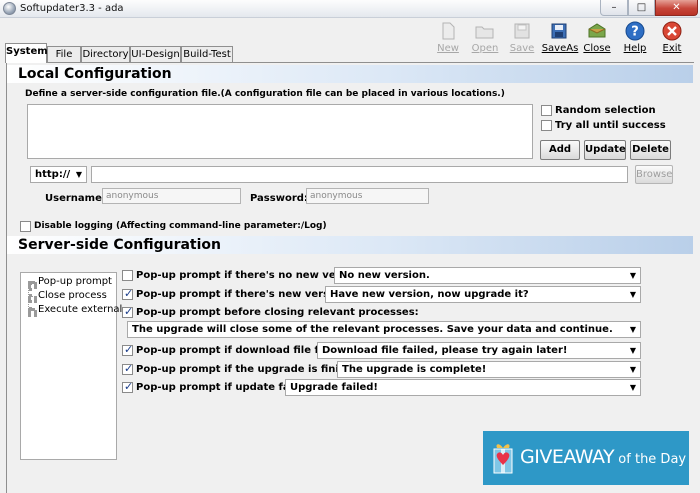 The width and height of the screenshot is (700, 493). I want to click on server-config-heading: Server-side Configuration, so click(350, 245).